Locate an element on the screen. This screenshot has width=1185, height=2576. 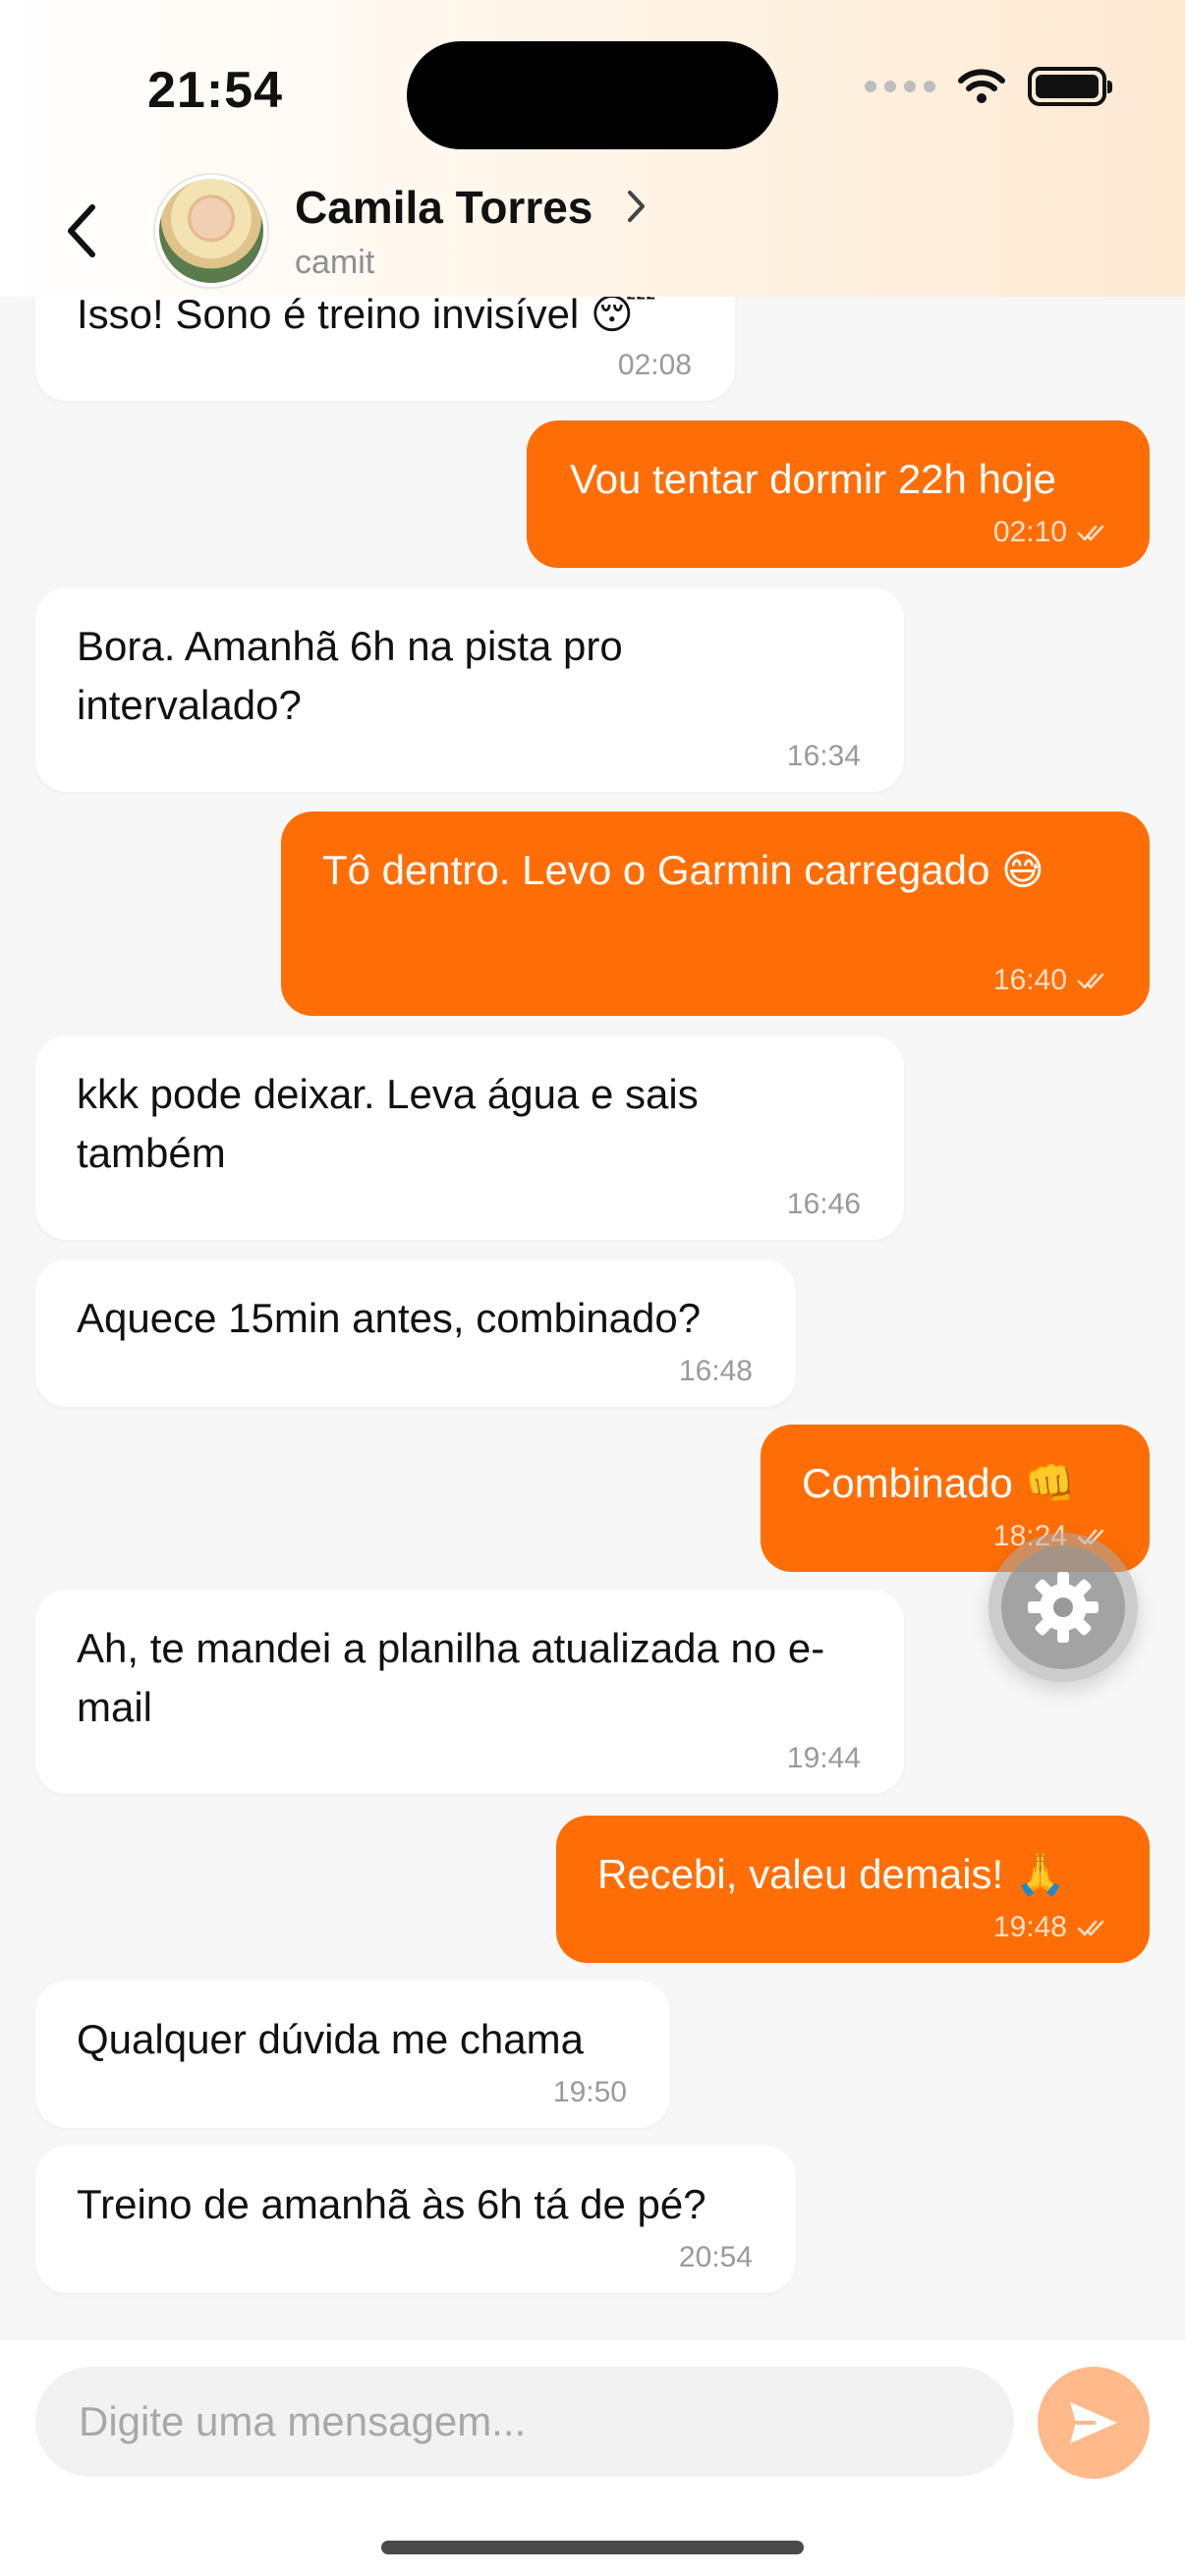
message-text: kkk pode deixar. Leva água e sais também is located at coordinates (388, 1123).